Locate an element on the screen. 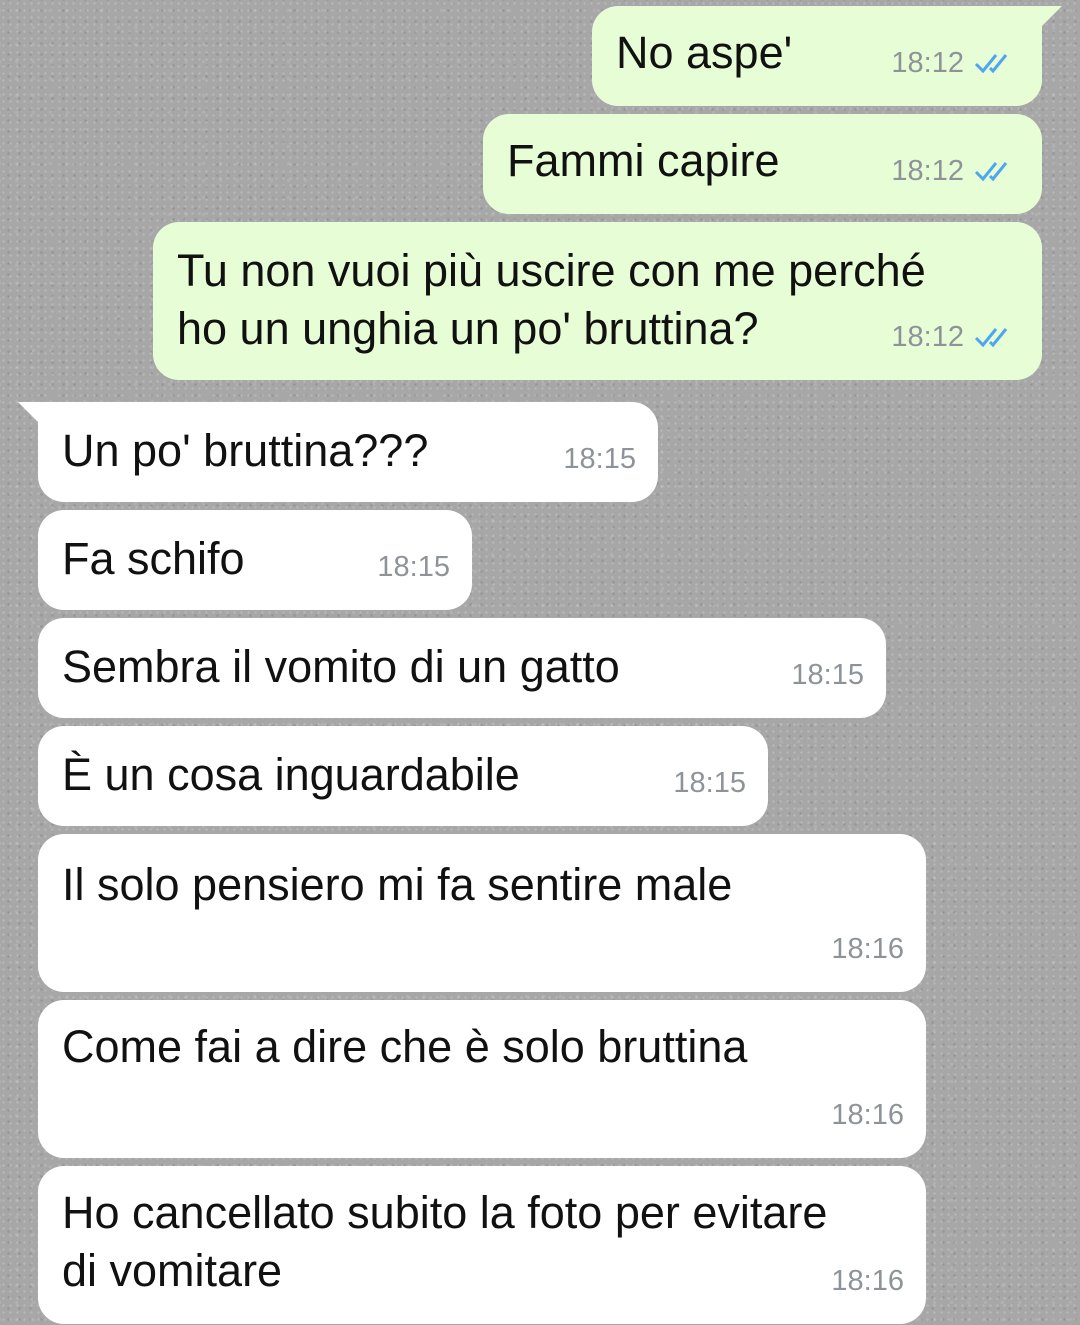 Image resolution: width=1080 pixels, height=1325 pixels. message-text: Fammi capire is located at coordinates (643, 160).